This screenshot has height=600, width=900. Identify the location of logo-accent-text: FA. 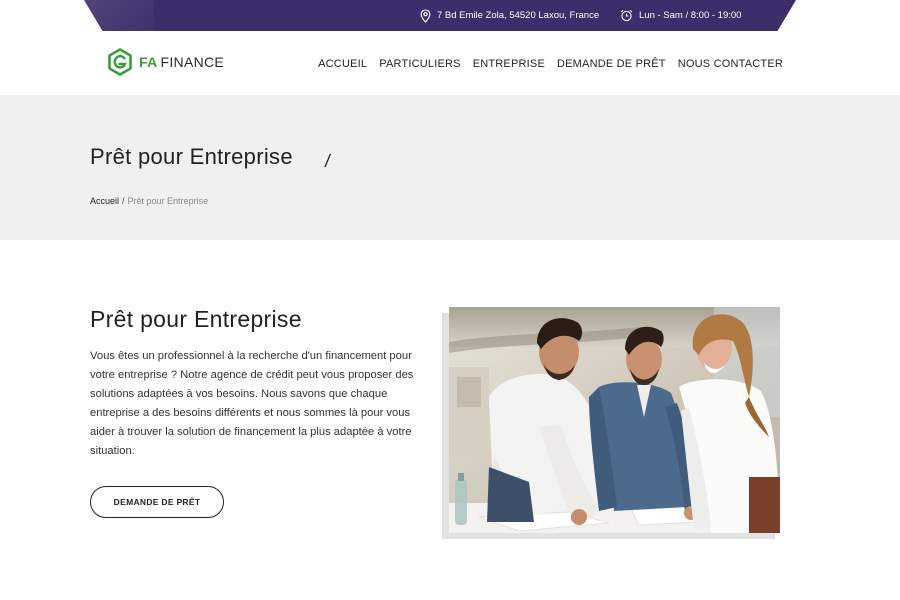
(148, 62).